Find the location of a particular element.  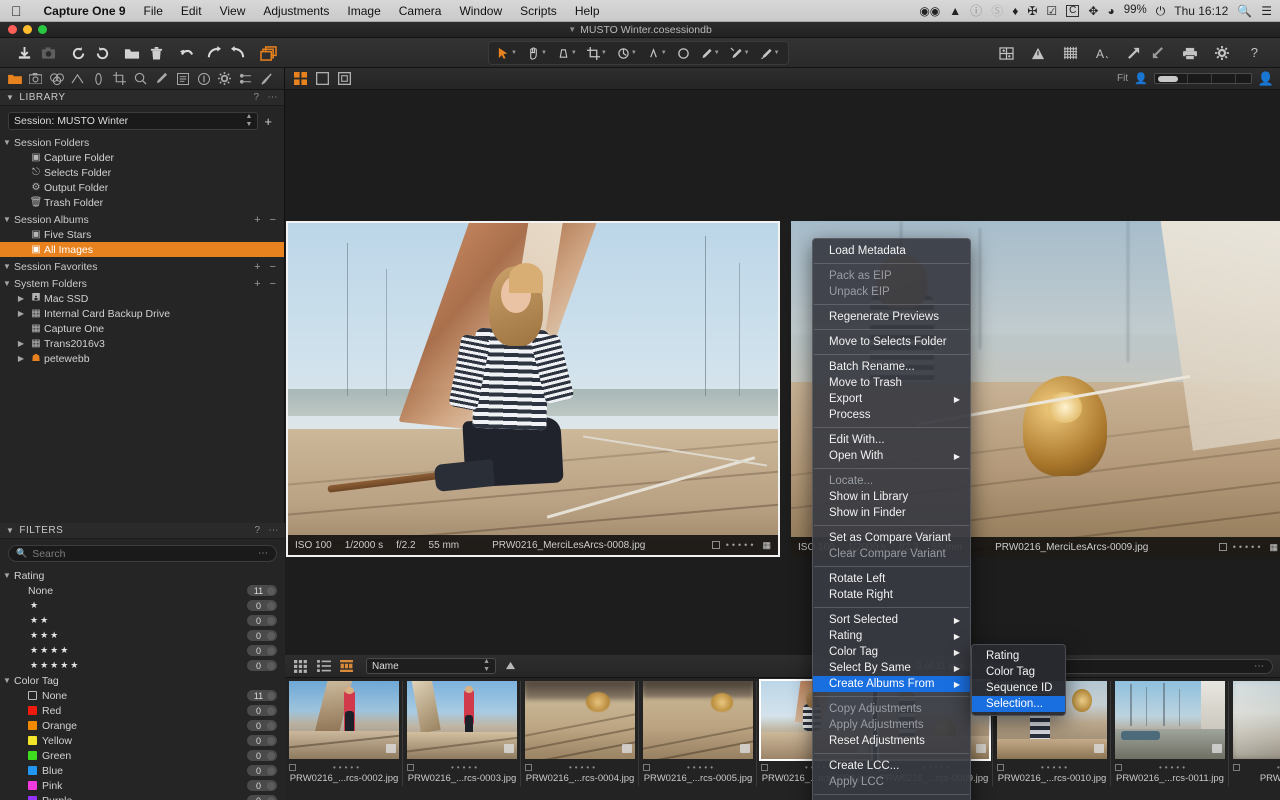

filter-color-red: Red 0 is located at coordinates (142, 710).